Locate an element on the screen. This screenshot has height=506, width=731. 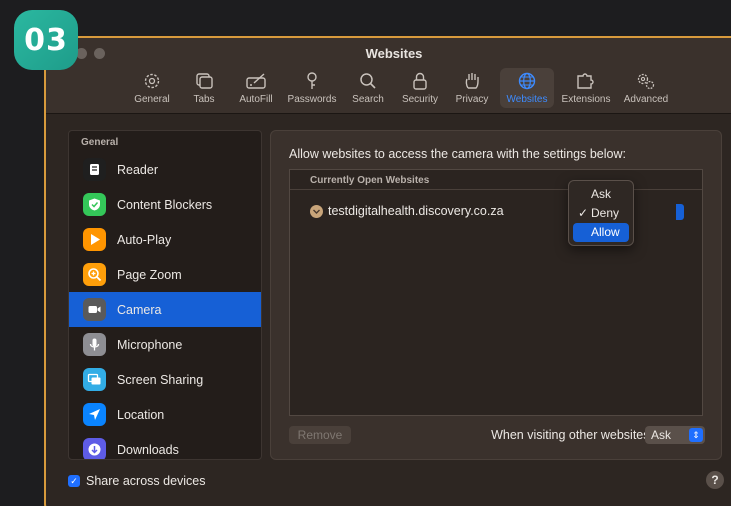
share-checkbox: ✓ is located at coordinates (74, 481).